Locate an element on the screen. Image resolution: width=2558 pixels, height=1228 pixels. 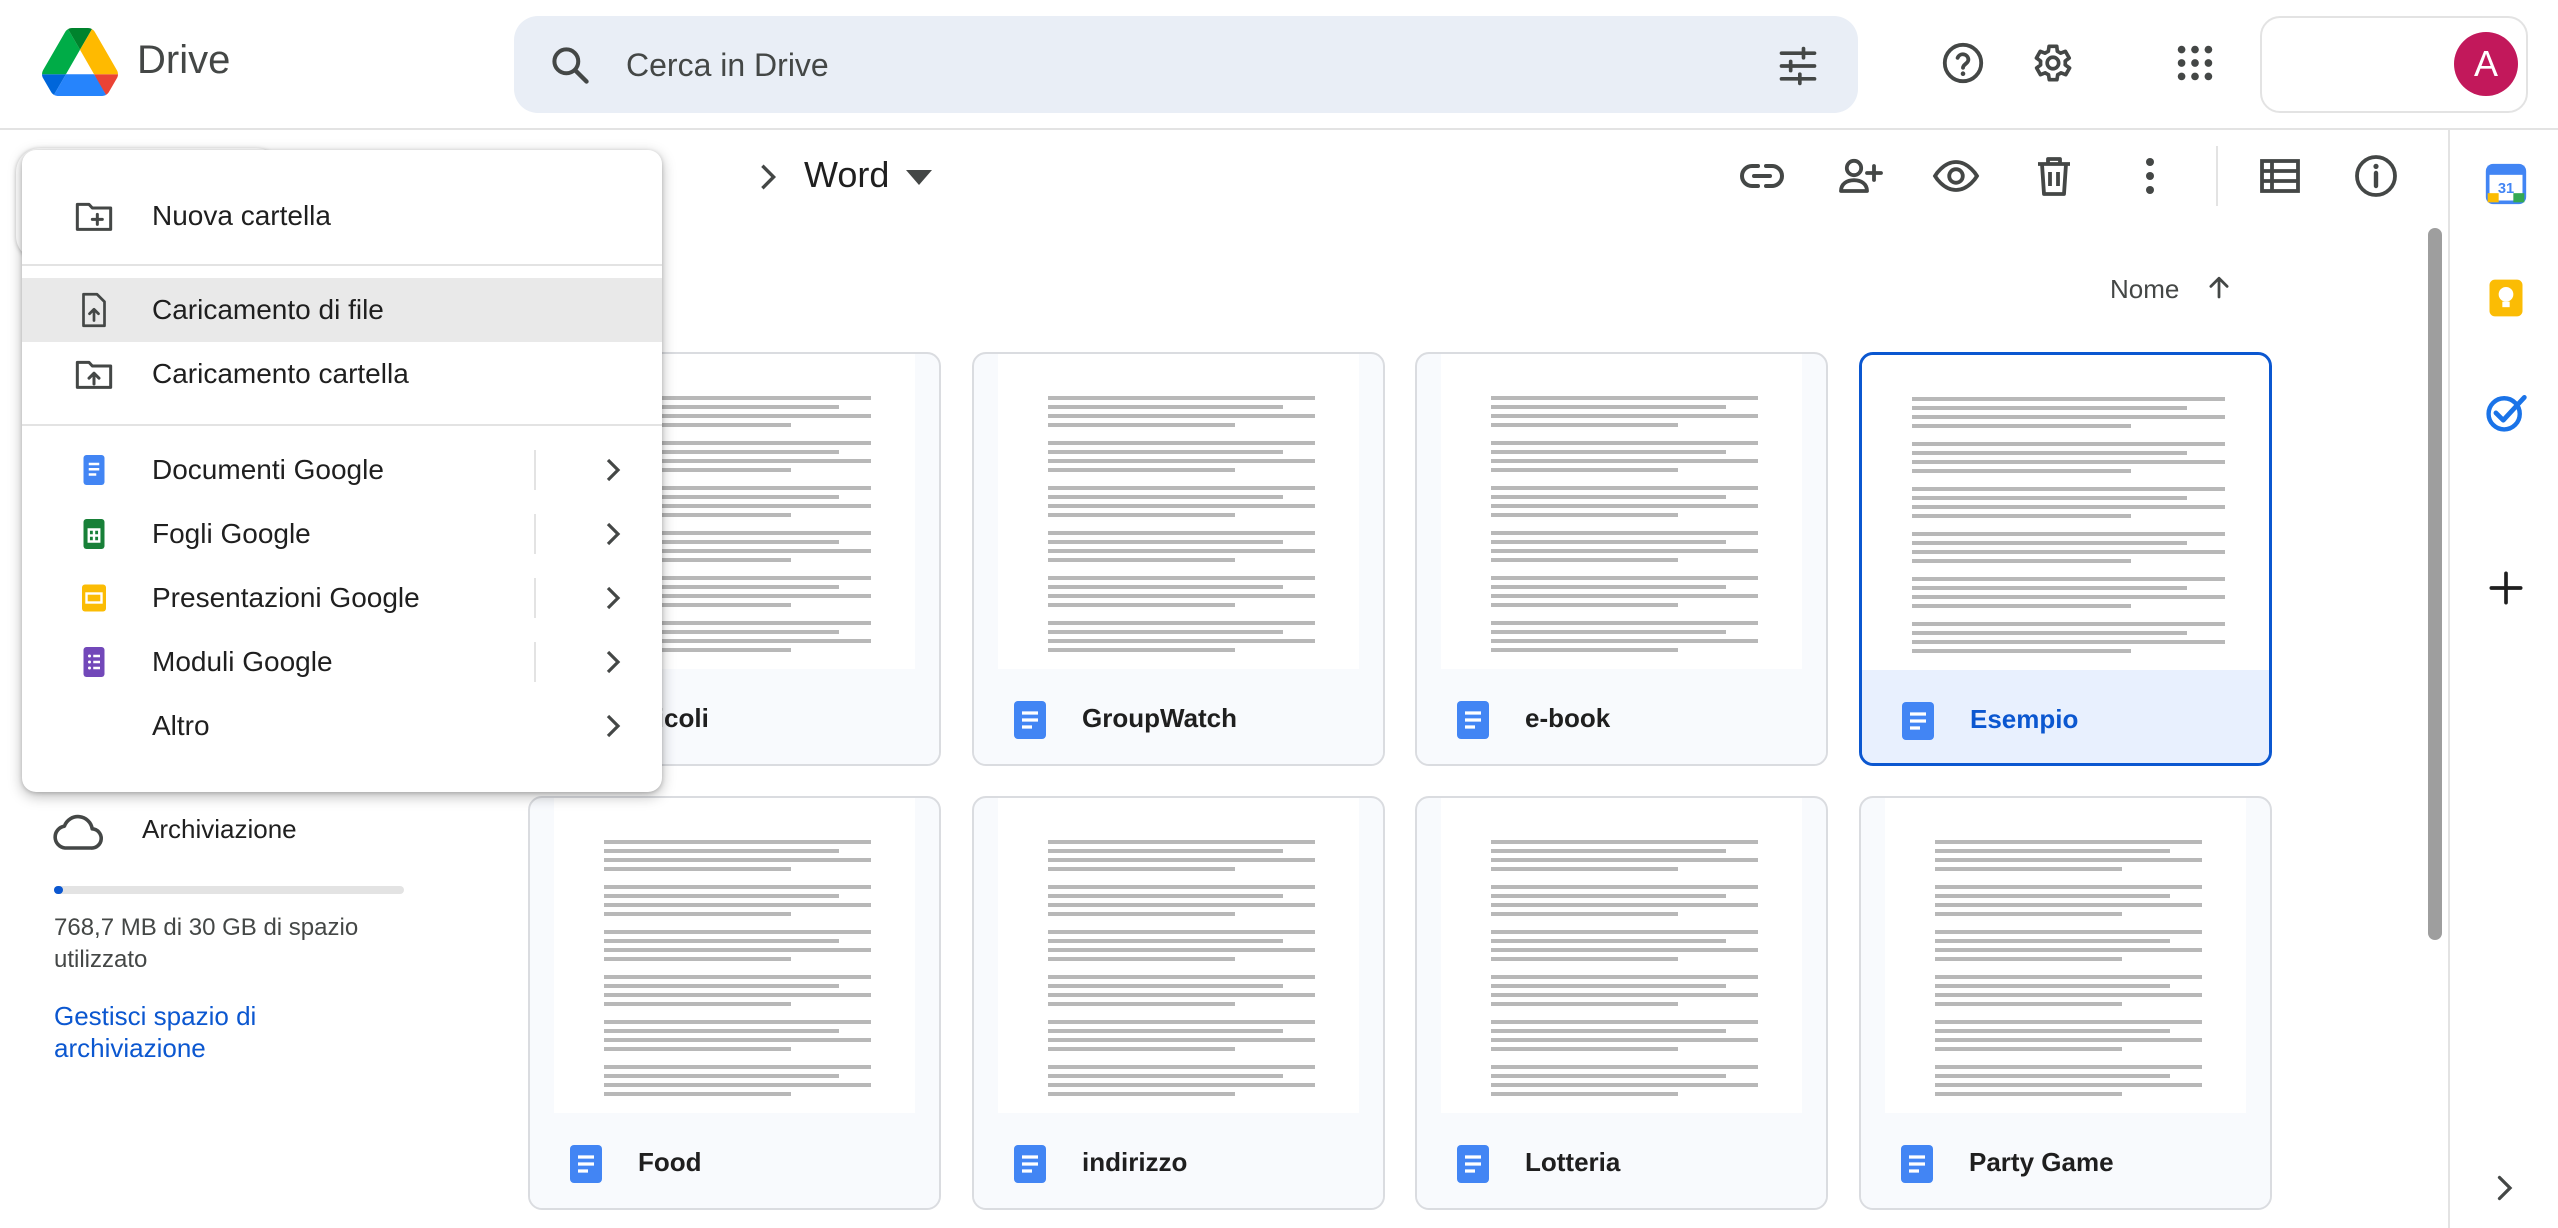
search-icon is located at coordinates (570, 65).